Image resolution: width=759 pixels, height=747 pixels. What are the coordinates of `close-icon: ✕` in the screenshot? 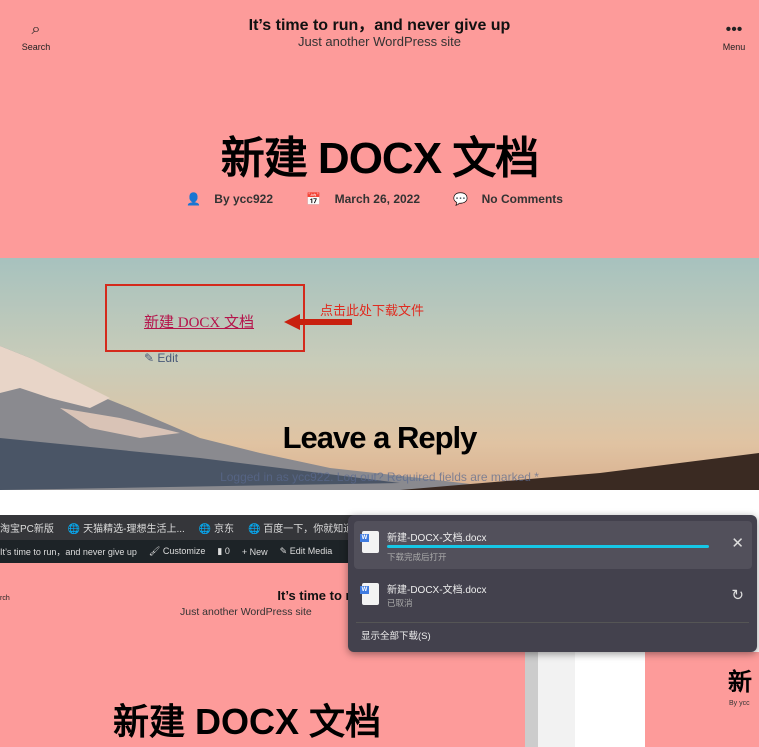 It's located at (737, 543).